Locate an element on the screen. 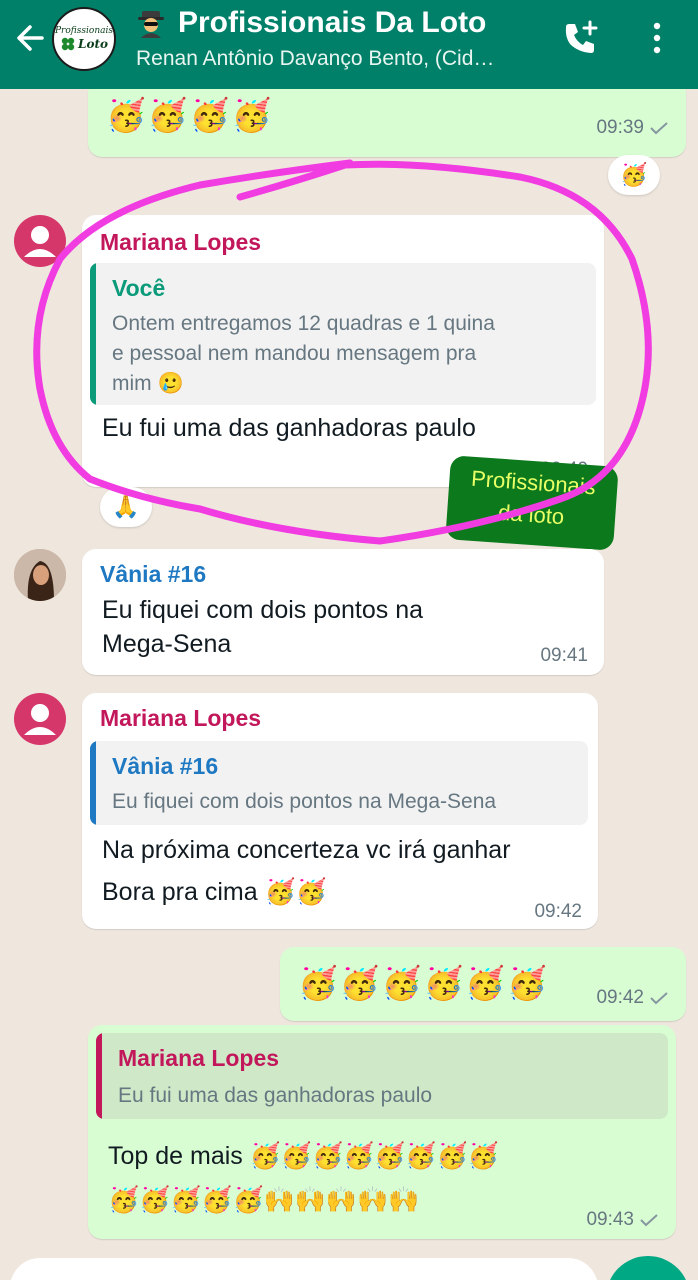  message-text: Mega-Sena is located at coordinates (167, 644).